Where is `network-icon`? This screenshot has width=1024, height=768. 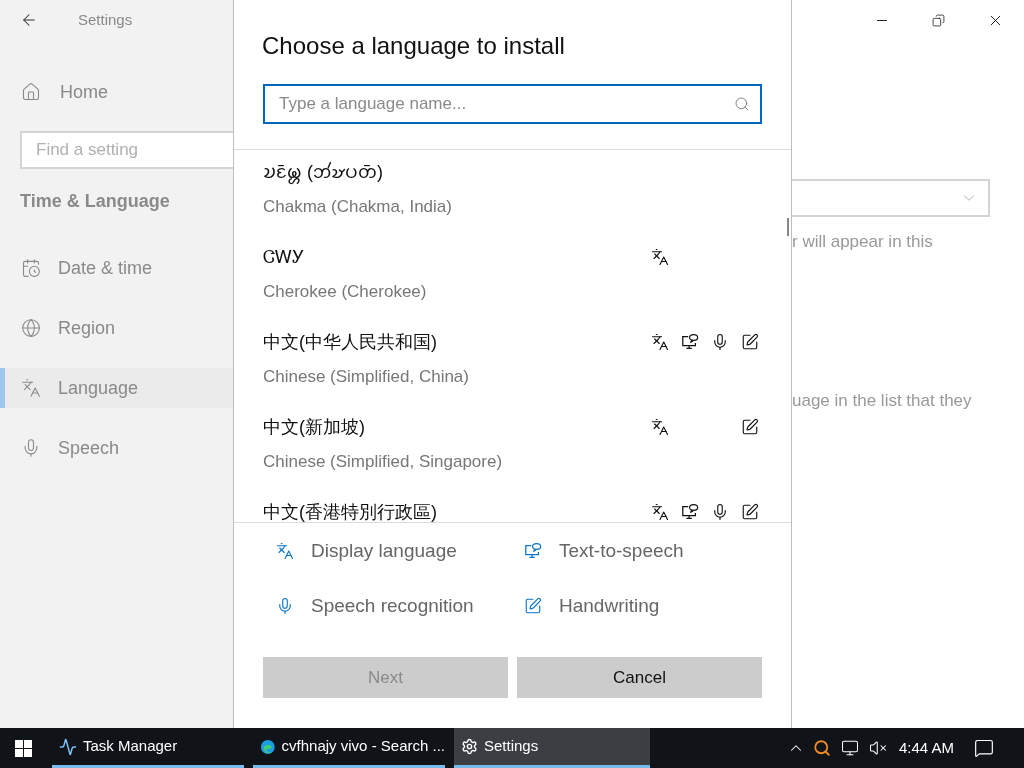 network-icon is located at coordinates (849, 748).